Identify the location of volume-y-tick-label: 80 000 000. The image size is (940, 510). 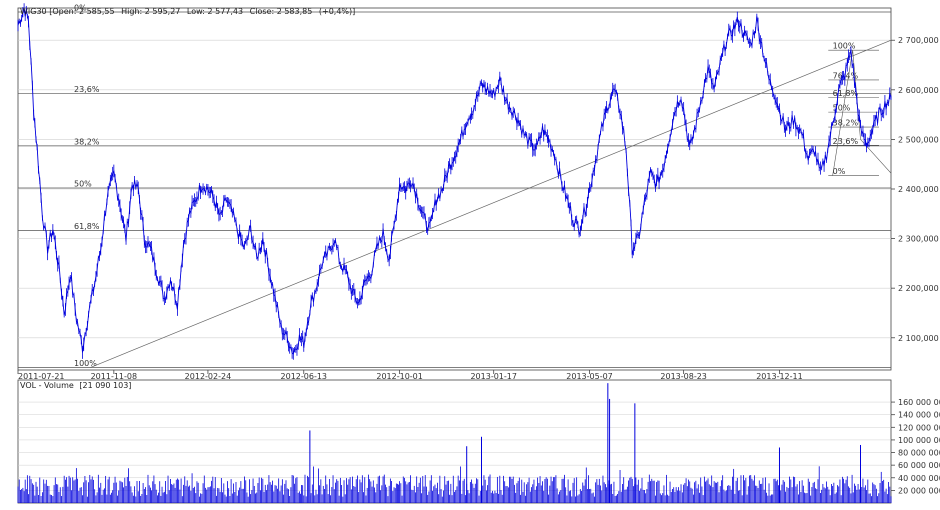
(919, 453).